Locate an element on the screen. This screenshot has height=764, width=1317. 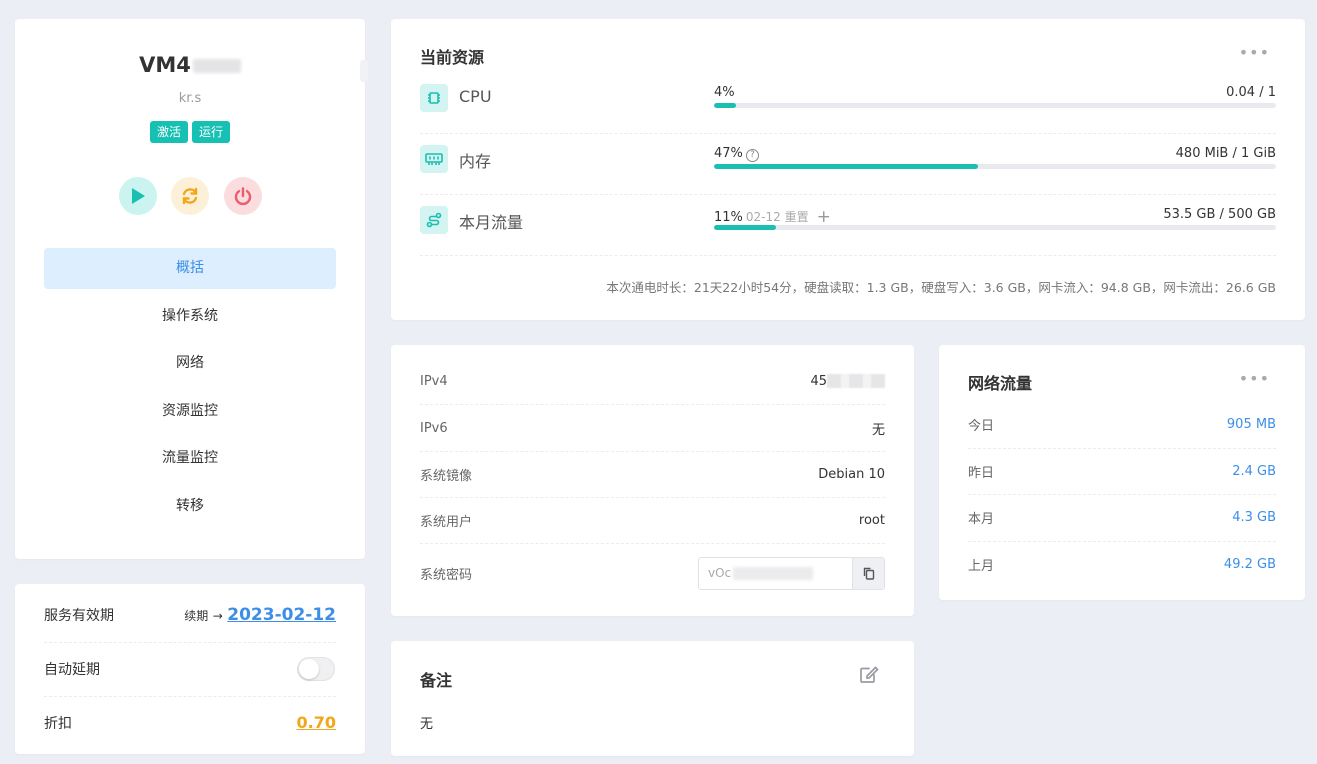
password-value: vOc is located at coordinates (720, 573).